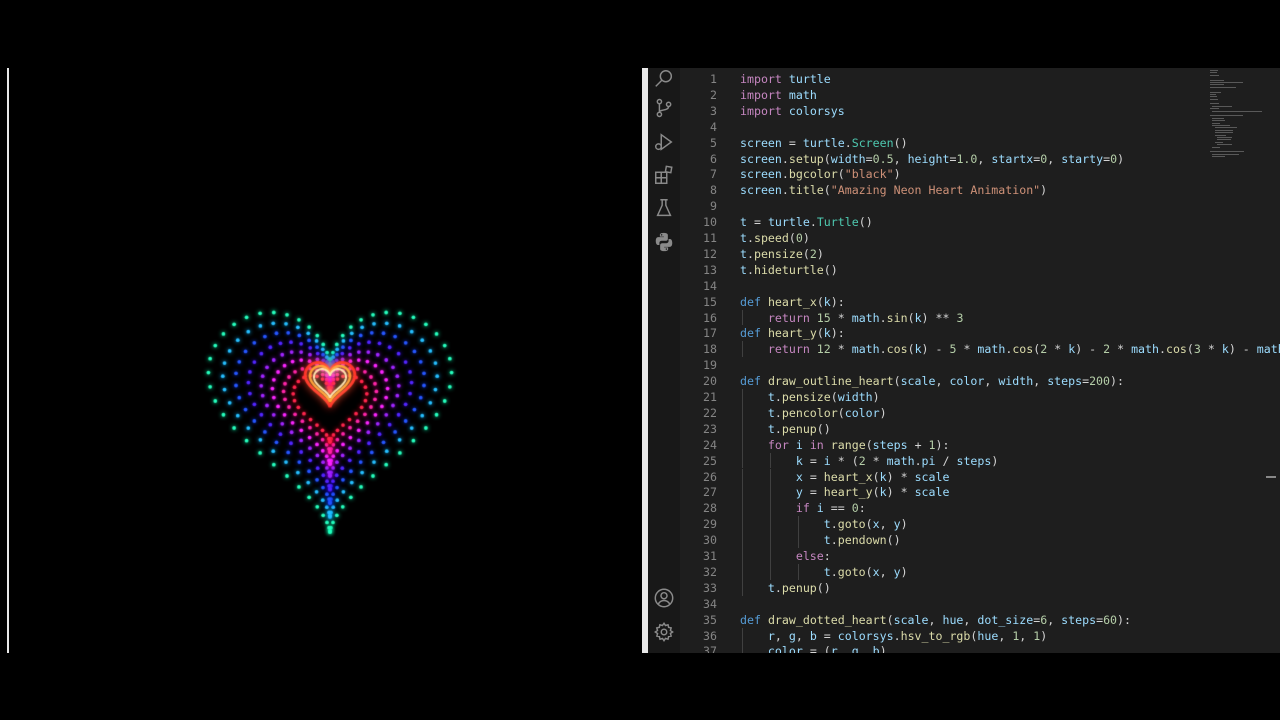  What do you see at coordinates (960, 445) in the screenshot?
I see `code-line: 24 for i in range(steps + 1):` at bounding box center [960, 445].